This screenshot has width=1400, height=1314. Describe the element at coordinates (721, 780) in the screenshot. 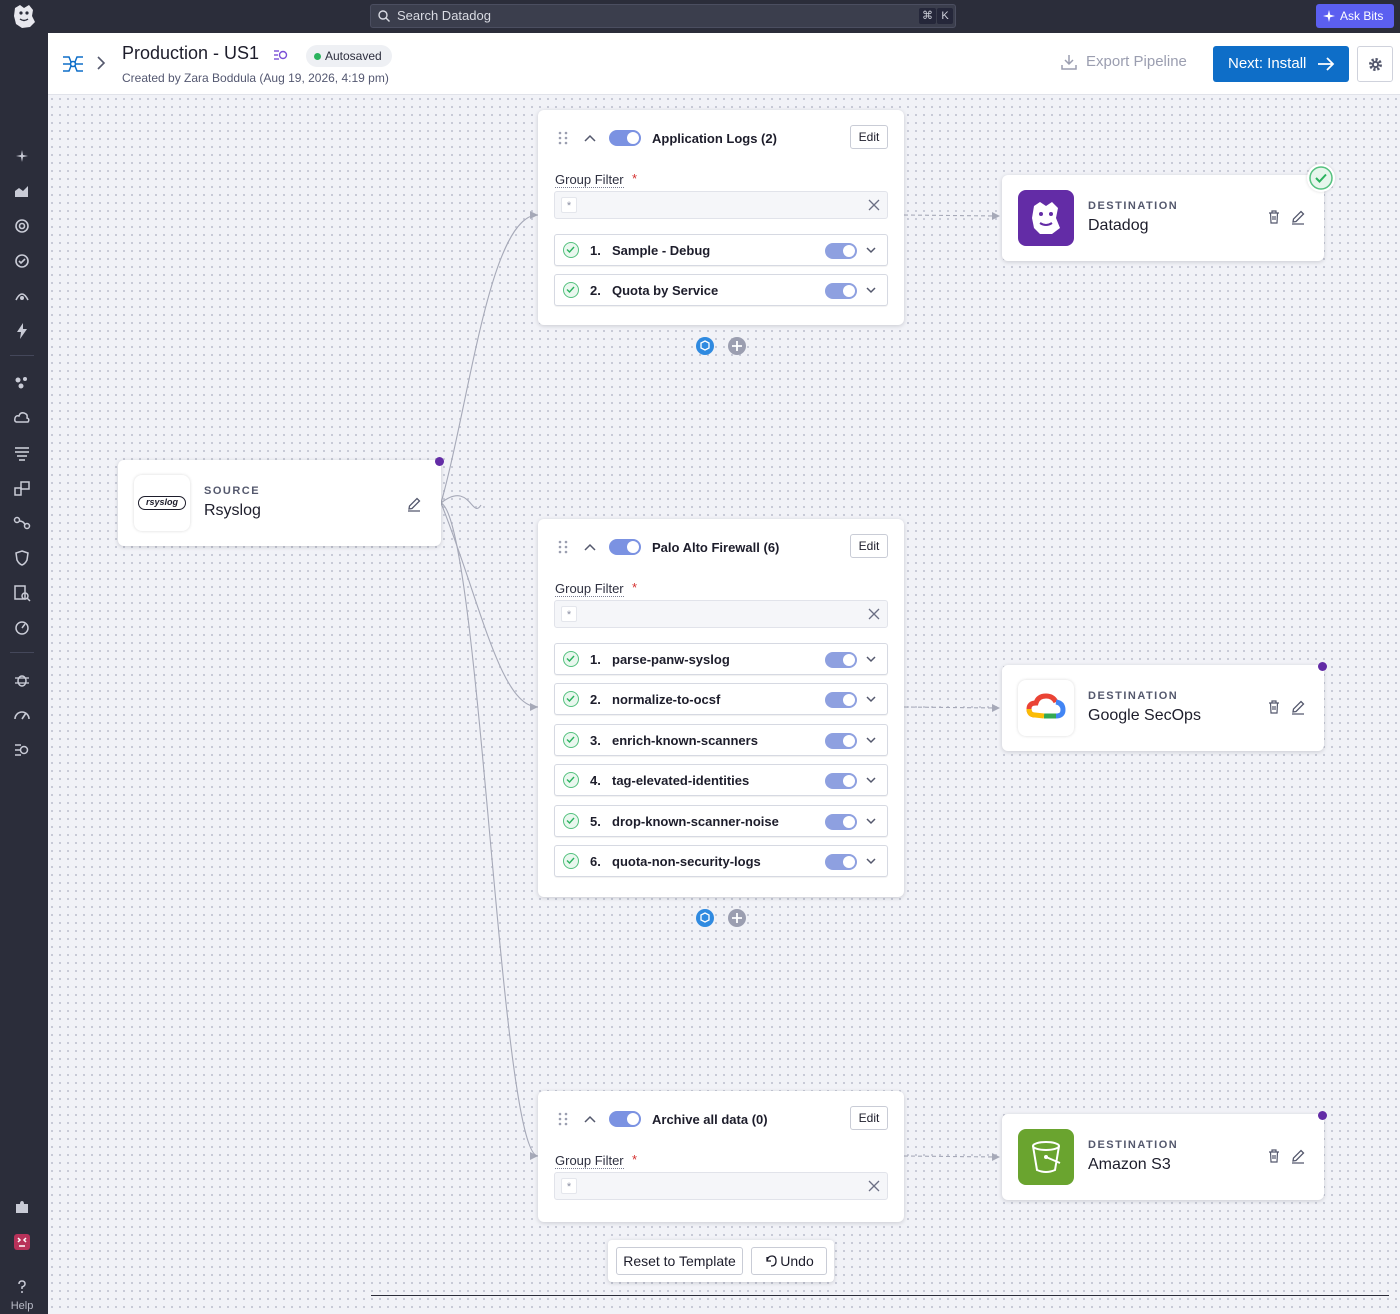

I see `processor-row: 4. tag-elevated-identities` at that location.